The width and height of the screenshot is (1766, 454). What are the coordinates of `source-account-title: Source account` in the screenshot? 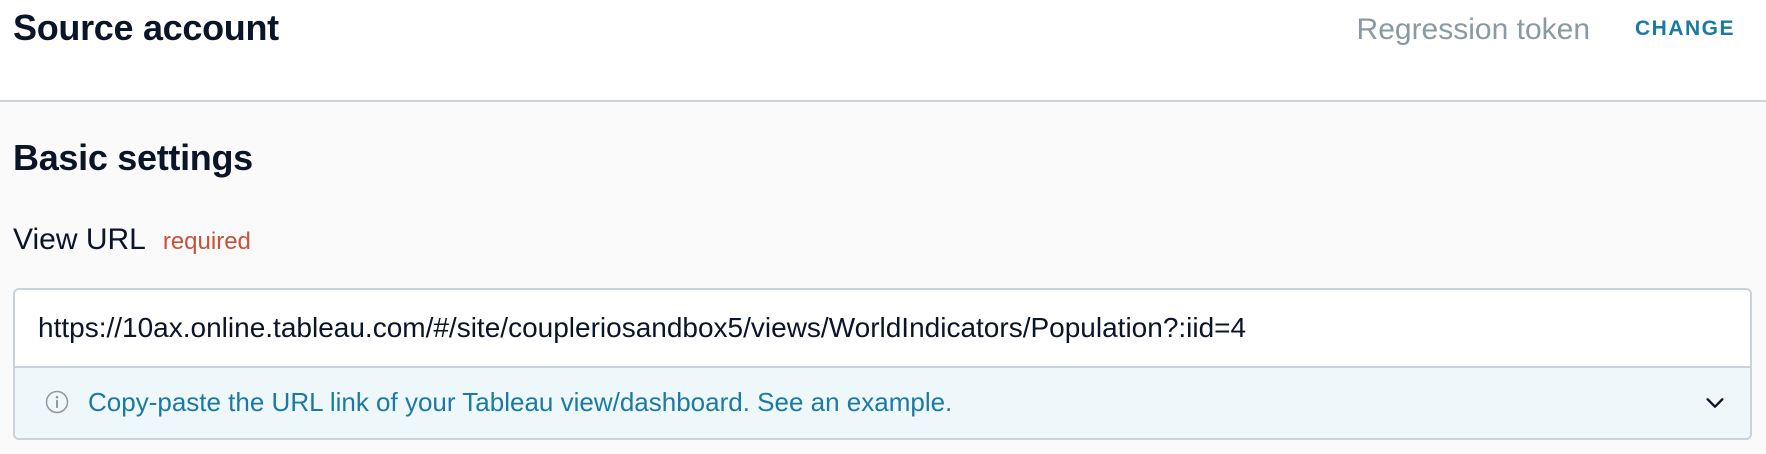 It's located at (146, 27).